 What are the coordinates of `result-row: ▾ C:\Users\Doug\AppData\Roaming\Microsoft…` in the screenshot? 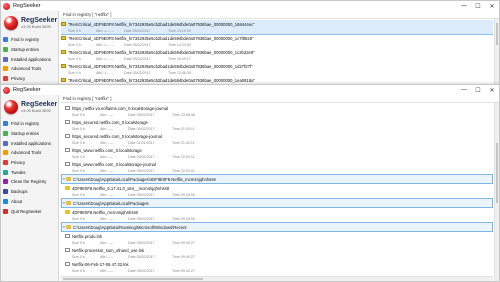 It's located at (277, 227).